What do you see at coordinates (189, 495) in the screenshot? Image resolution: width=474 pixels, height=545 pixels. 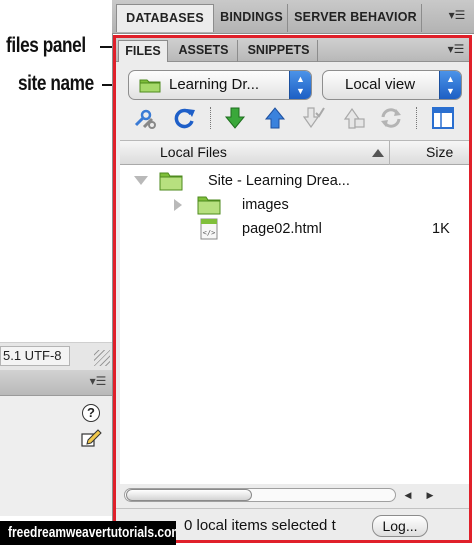 I see `scrollbar-thumb` at bounding box center [189, 495].